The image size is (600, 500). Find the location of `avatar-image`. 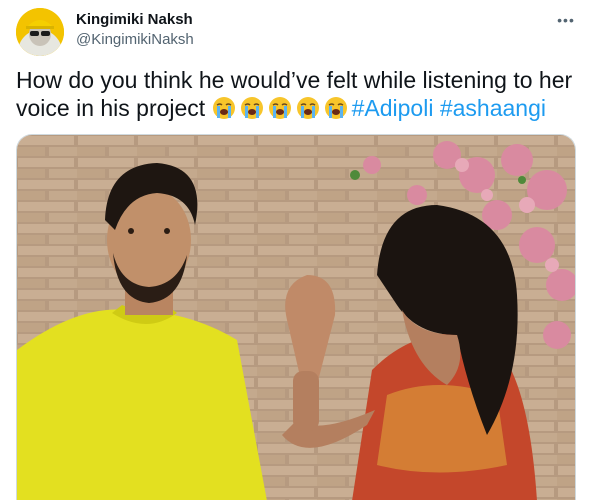

avatar-image is located at coordinates (40, 32).